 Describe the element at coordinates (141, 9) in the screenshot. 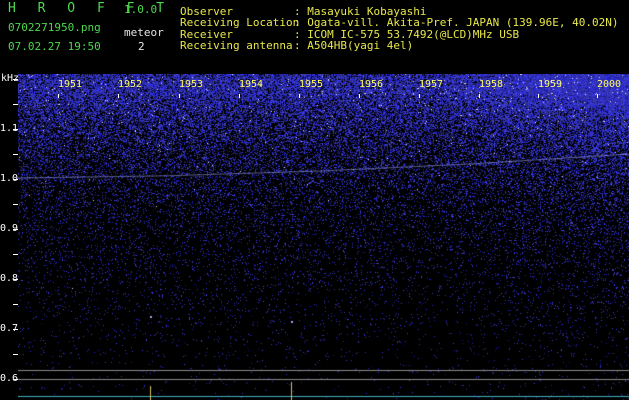

I see `app-version: 1.0.0` at that location.